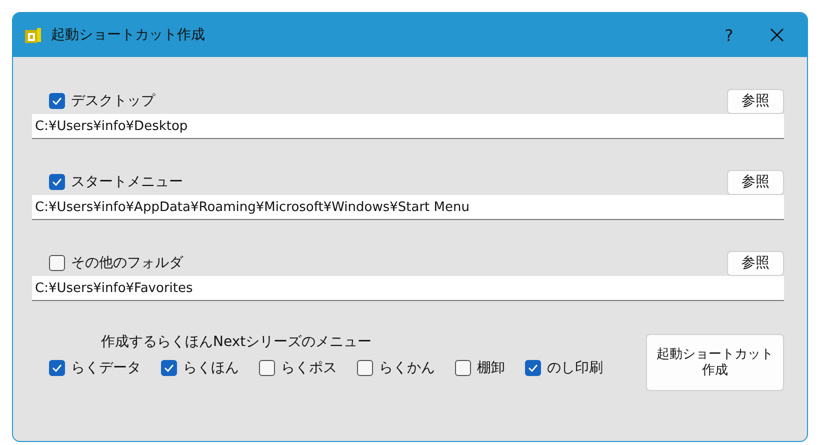 Image resolution: width=819 pixels, height=445 pixels. Describe the element at coordinates (236, 342) in the screenshot. I see `group-label: 作成するらくほんNextシリーズのメニュー` at that location.